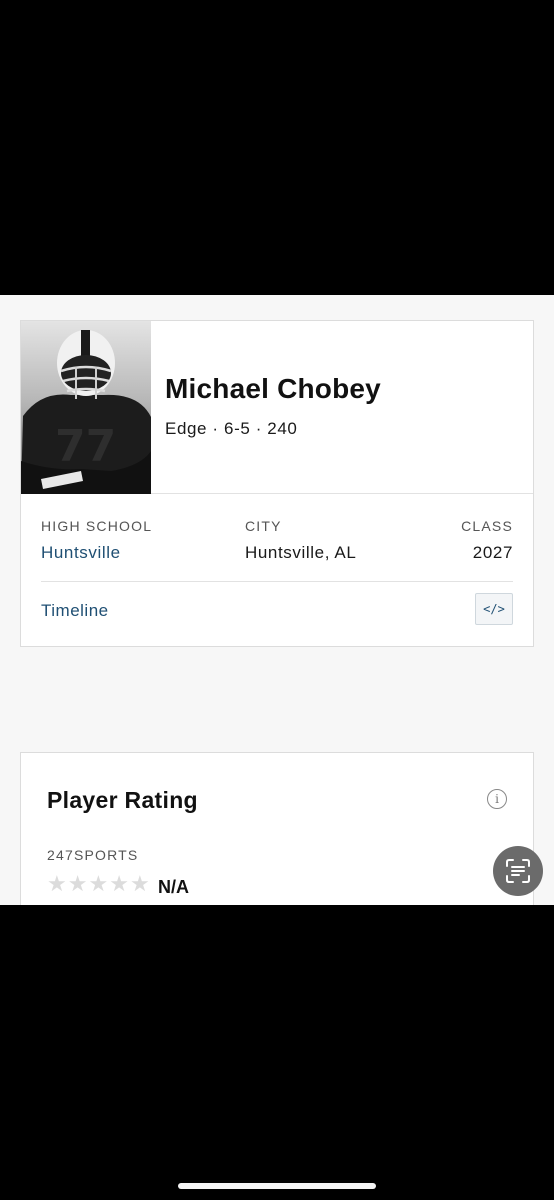 This screenshot has height=1200, width=554. Describe the element at coordinates (96, 553) in the screenshot. I see `high-school-link: Huntsville` at that location.